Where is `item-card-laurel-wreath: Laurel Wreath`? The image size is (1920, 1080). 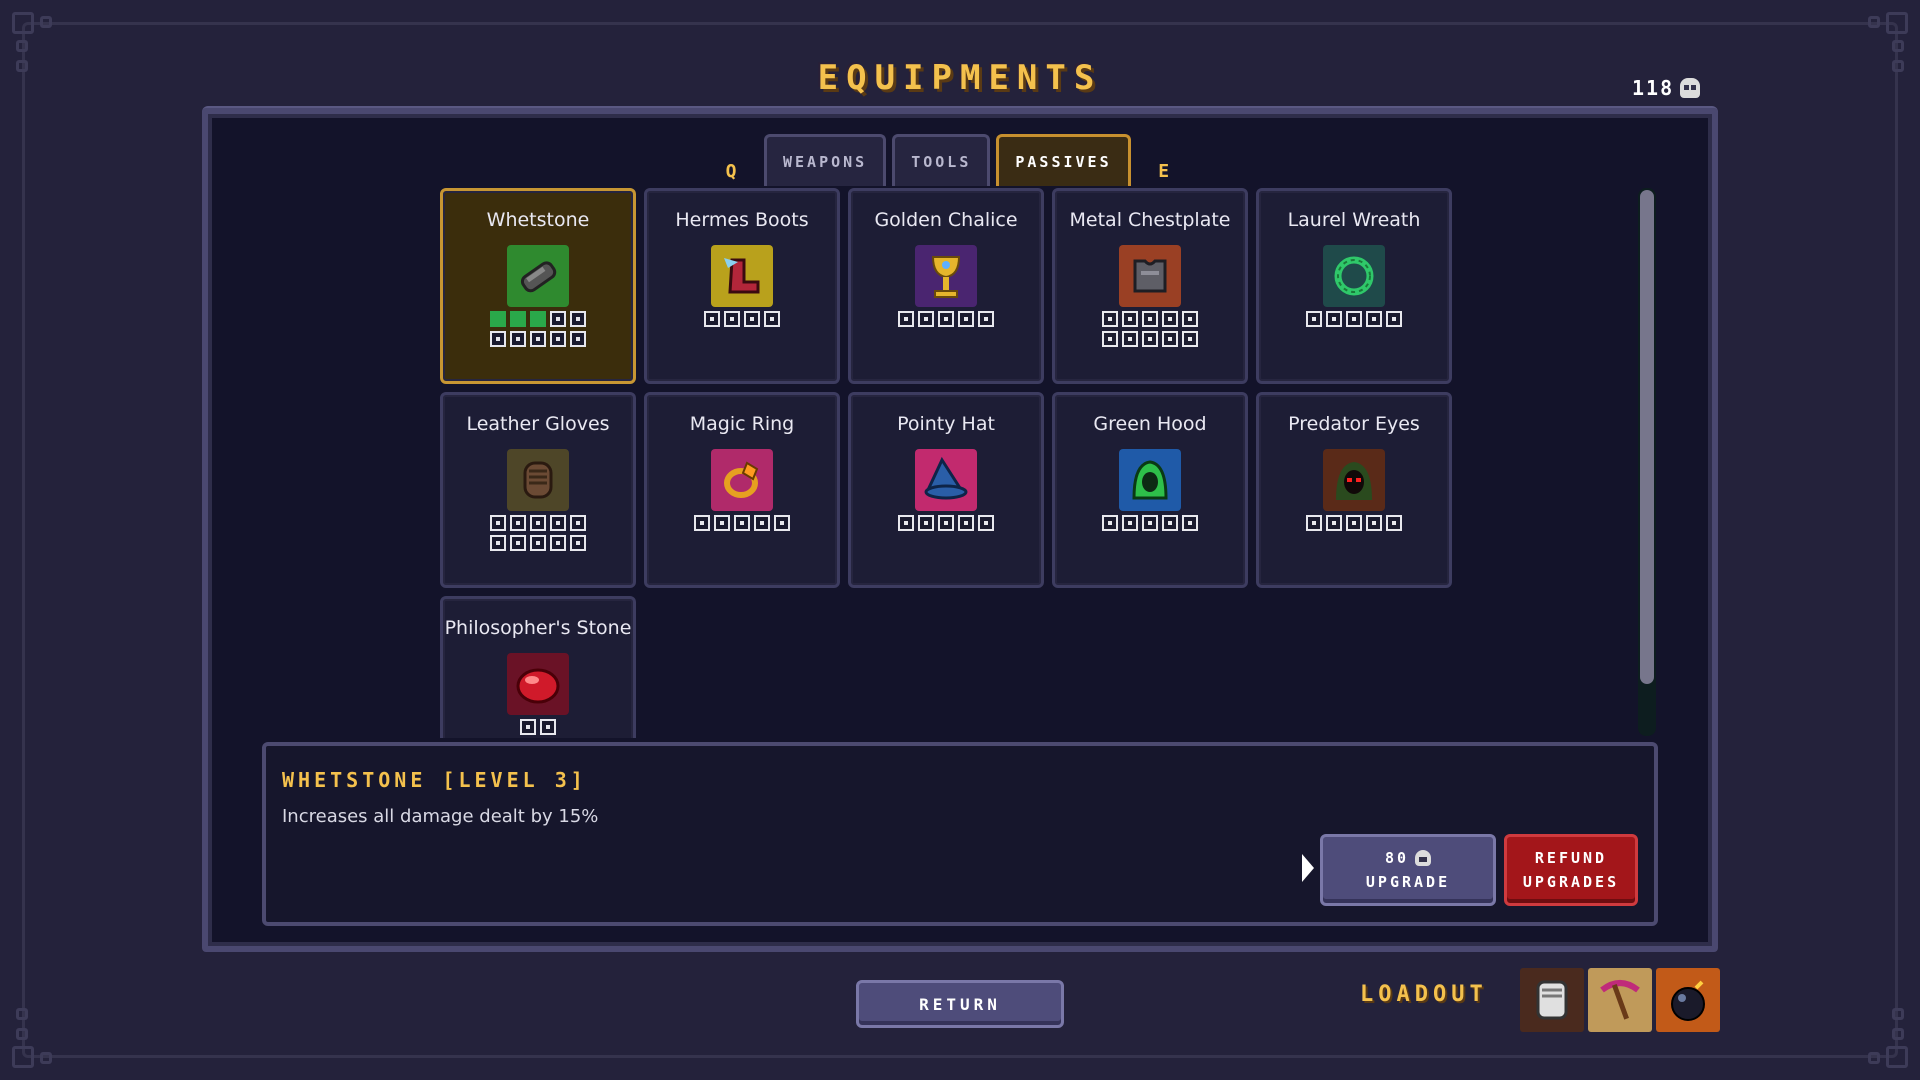 item-card-laurel-wreath: Laurel Wreath is located at coordinates (1354, 286).